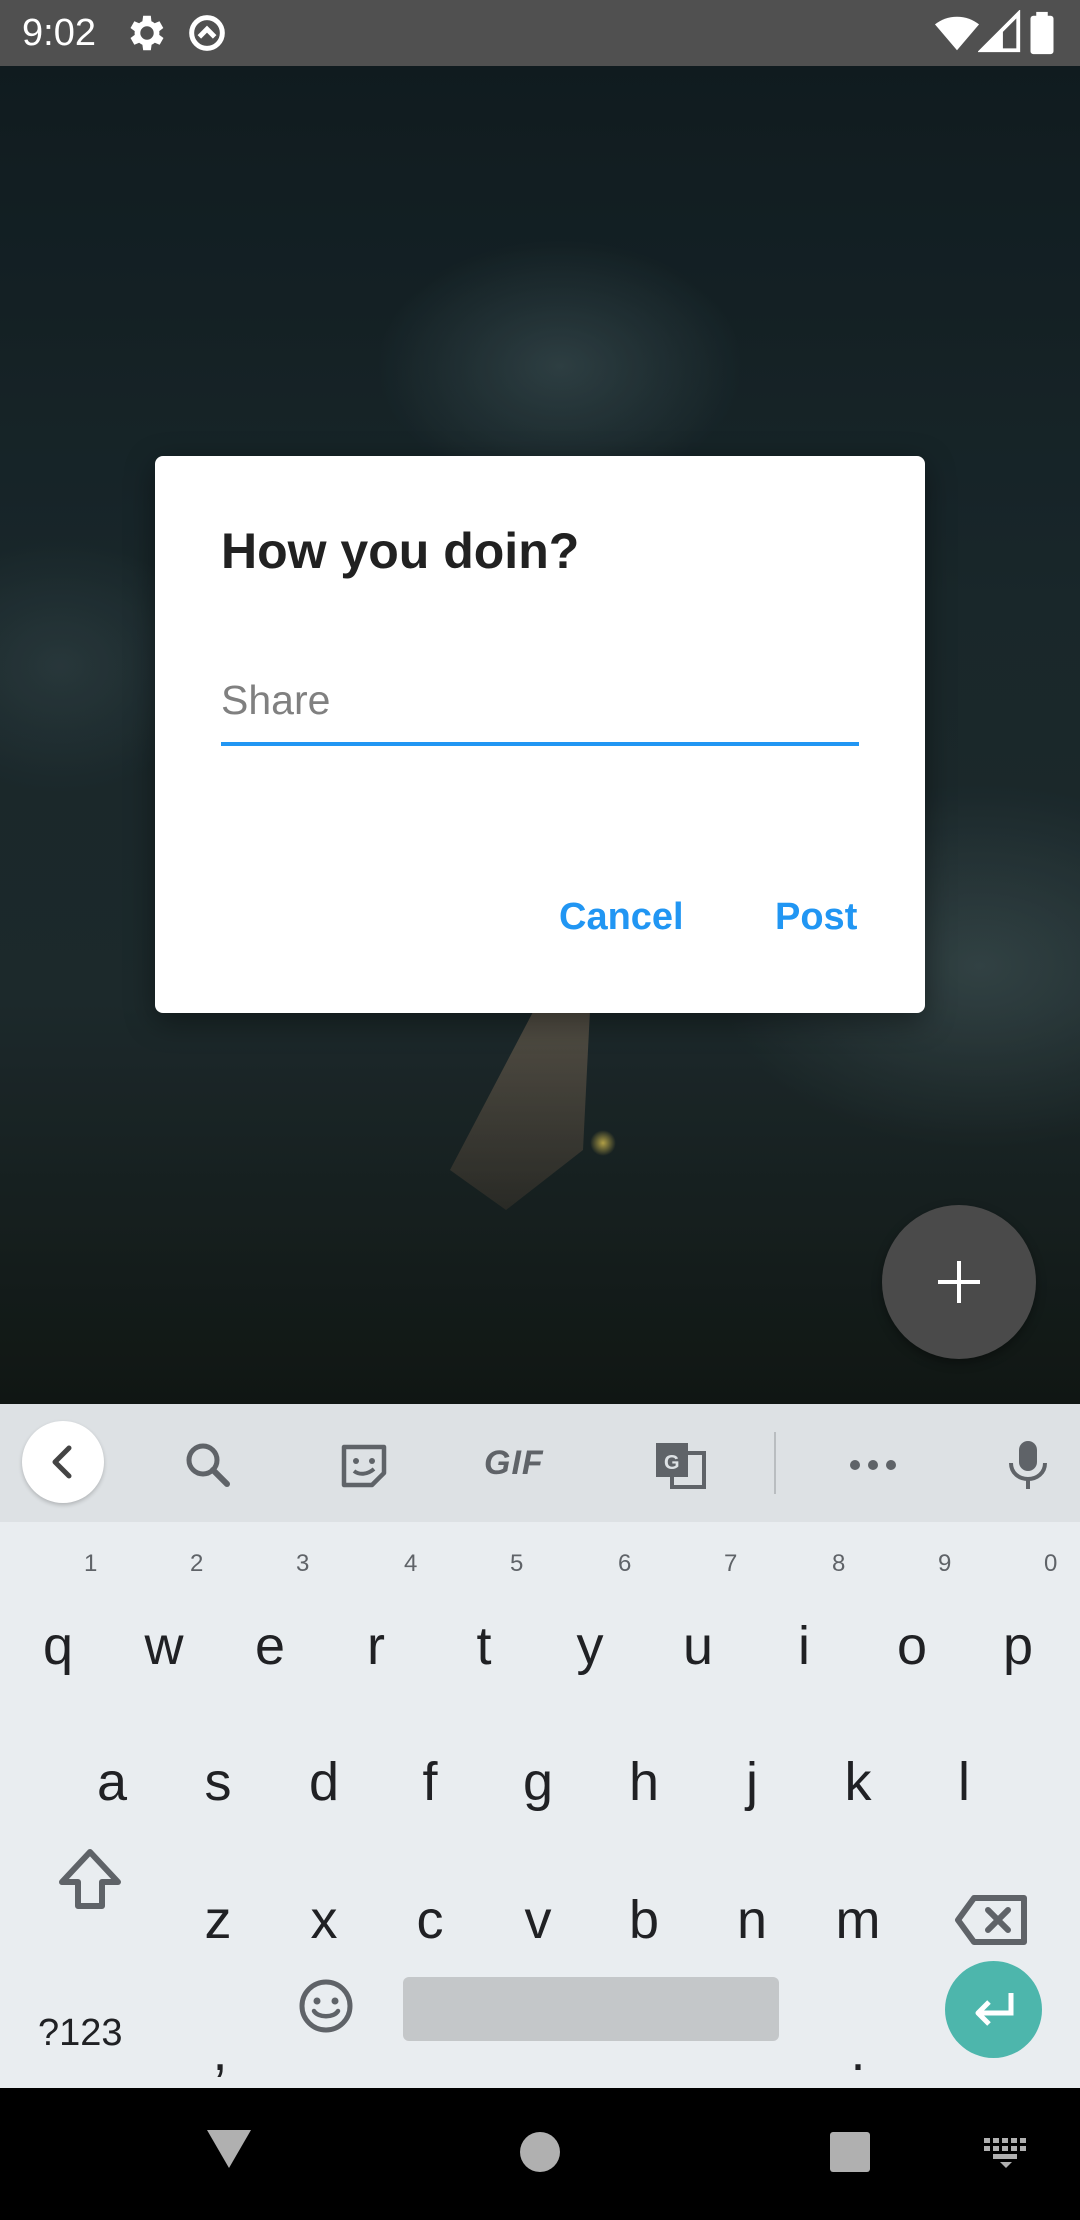  I want to click on translate-icon: G, so click(680, 1465).